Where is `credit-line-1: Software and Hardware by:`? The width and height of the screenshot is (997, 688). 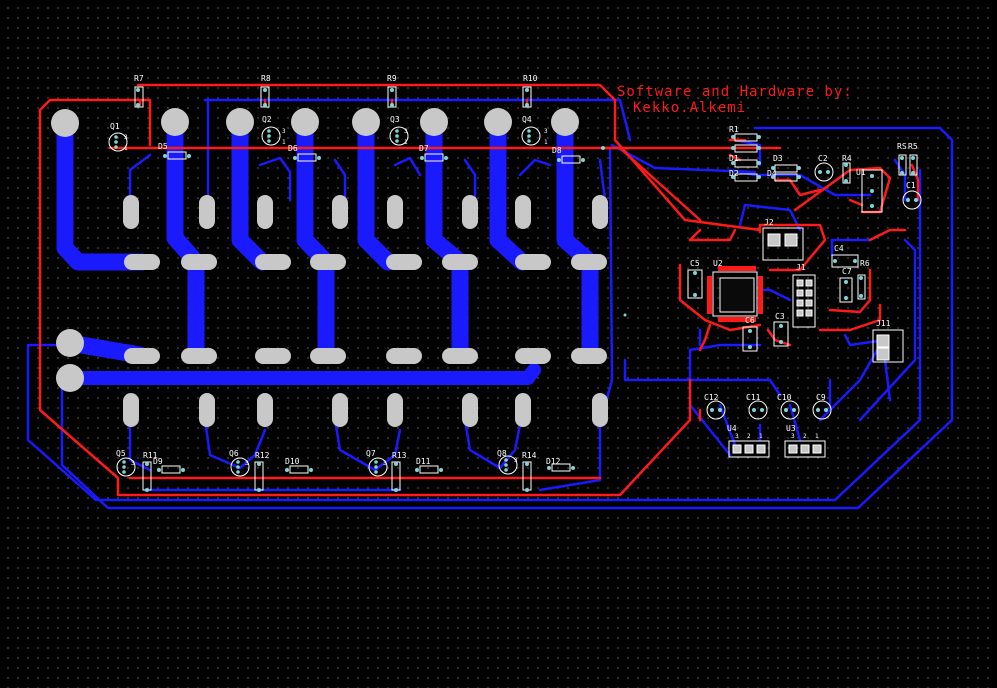 credit-line-1: Software and Hardware by: is located at coordinates (735, 92).